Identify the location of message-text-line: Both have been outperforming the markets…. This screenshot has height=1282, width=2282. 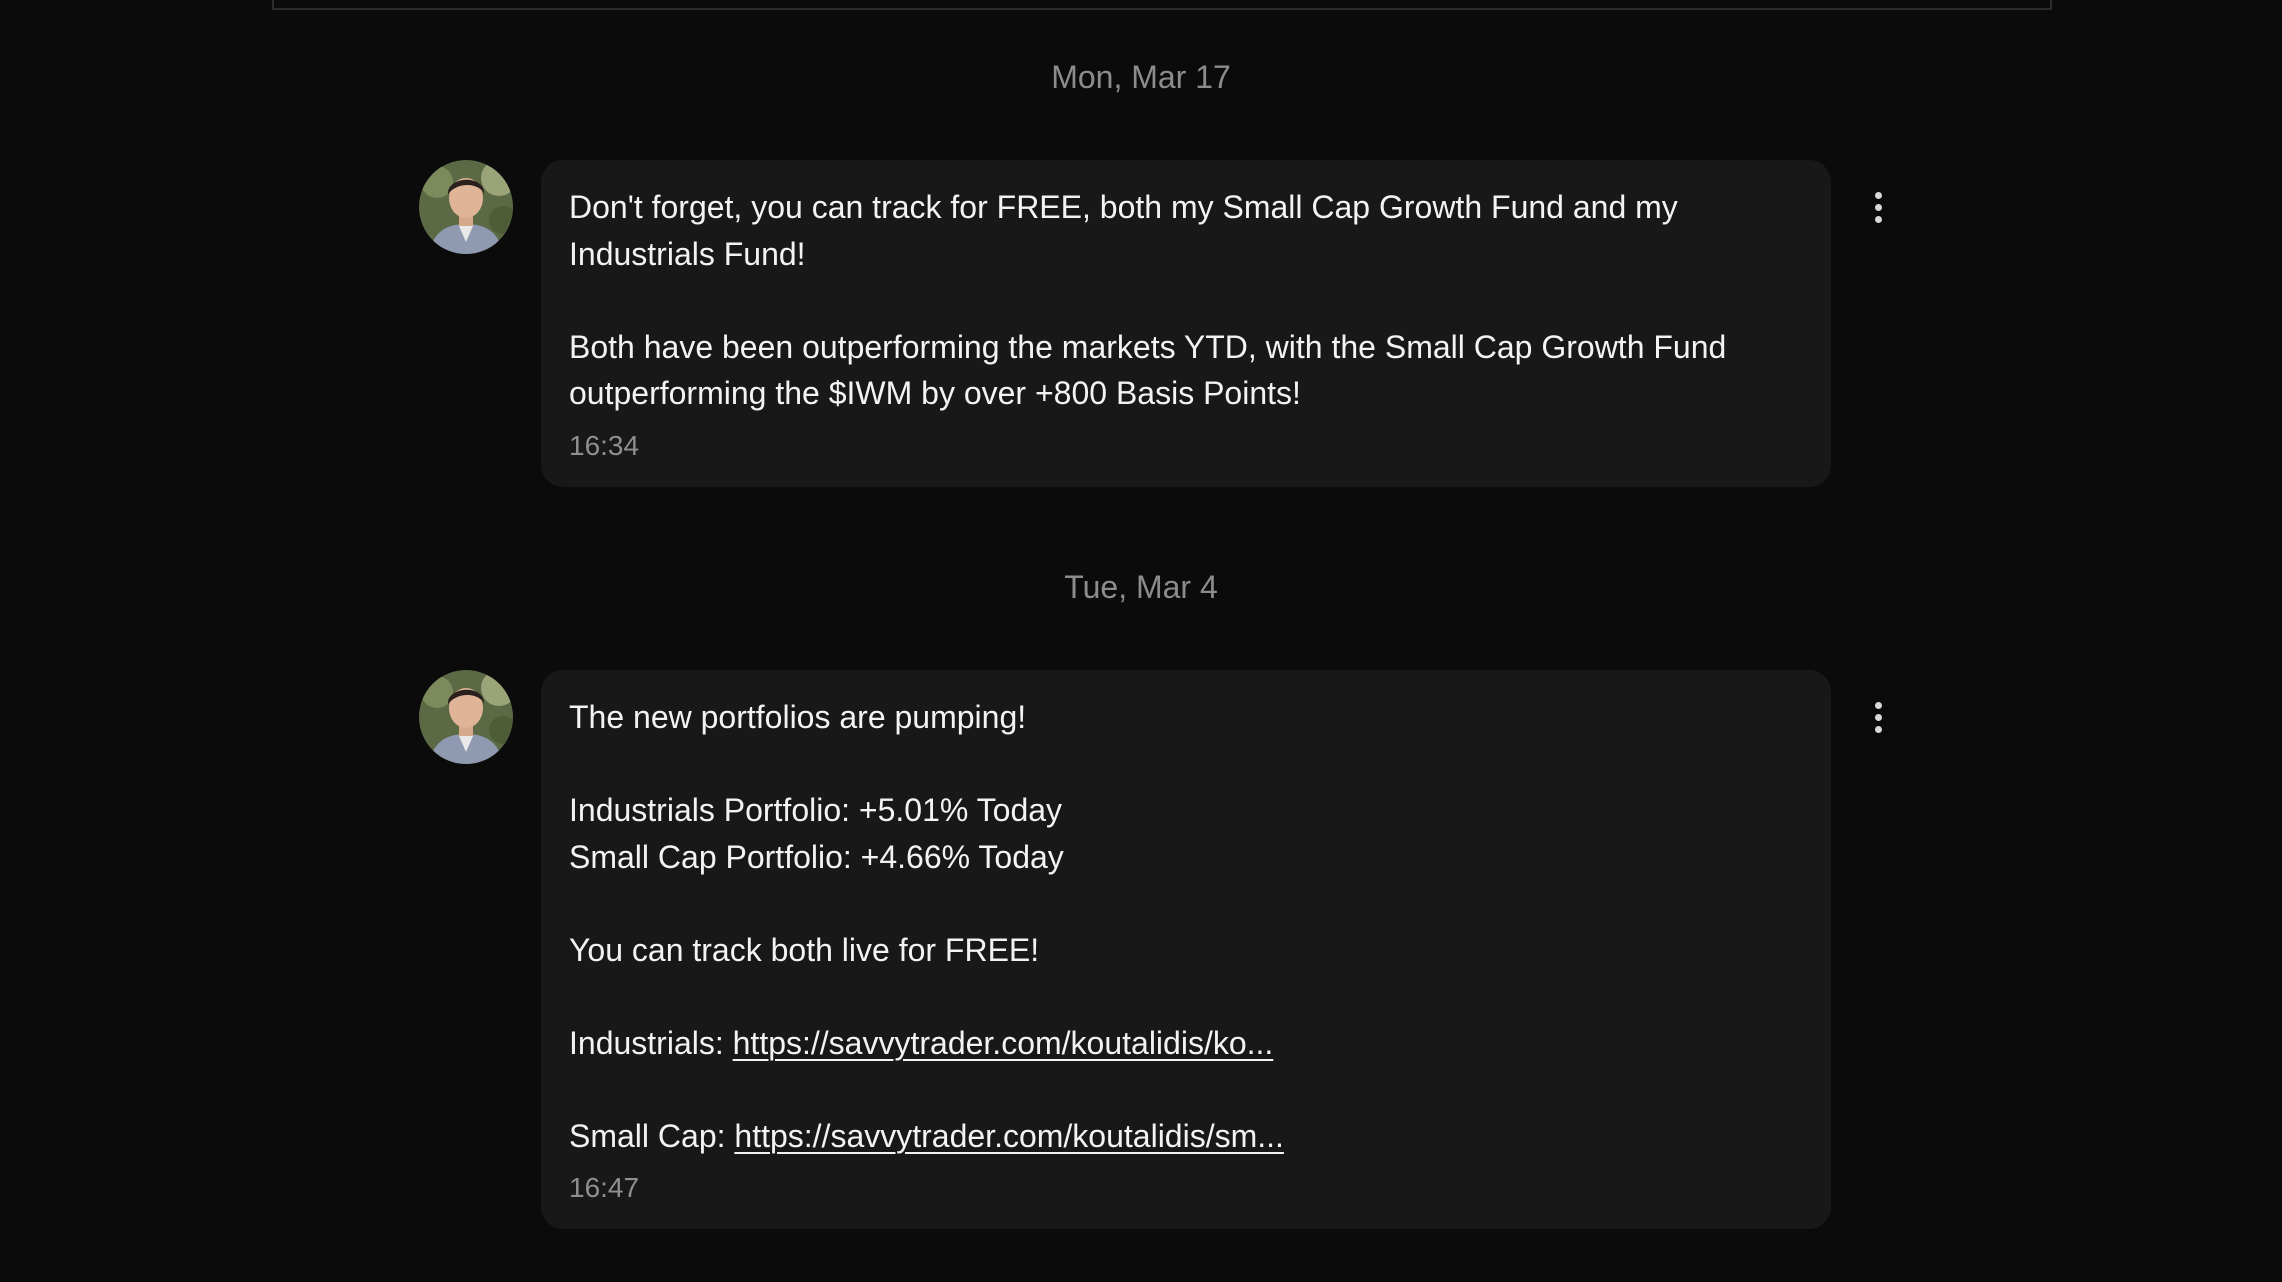
(1148, 346).